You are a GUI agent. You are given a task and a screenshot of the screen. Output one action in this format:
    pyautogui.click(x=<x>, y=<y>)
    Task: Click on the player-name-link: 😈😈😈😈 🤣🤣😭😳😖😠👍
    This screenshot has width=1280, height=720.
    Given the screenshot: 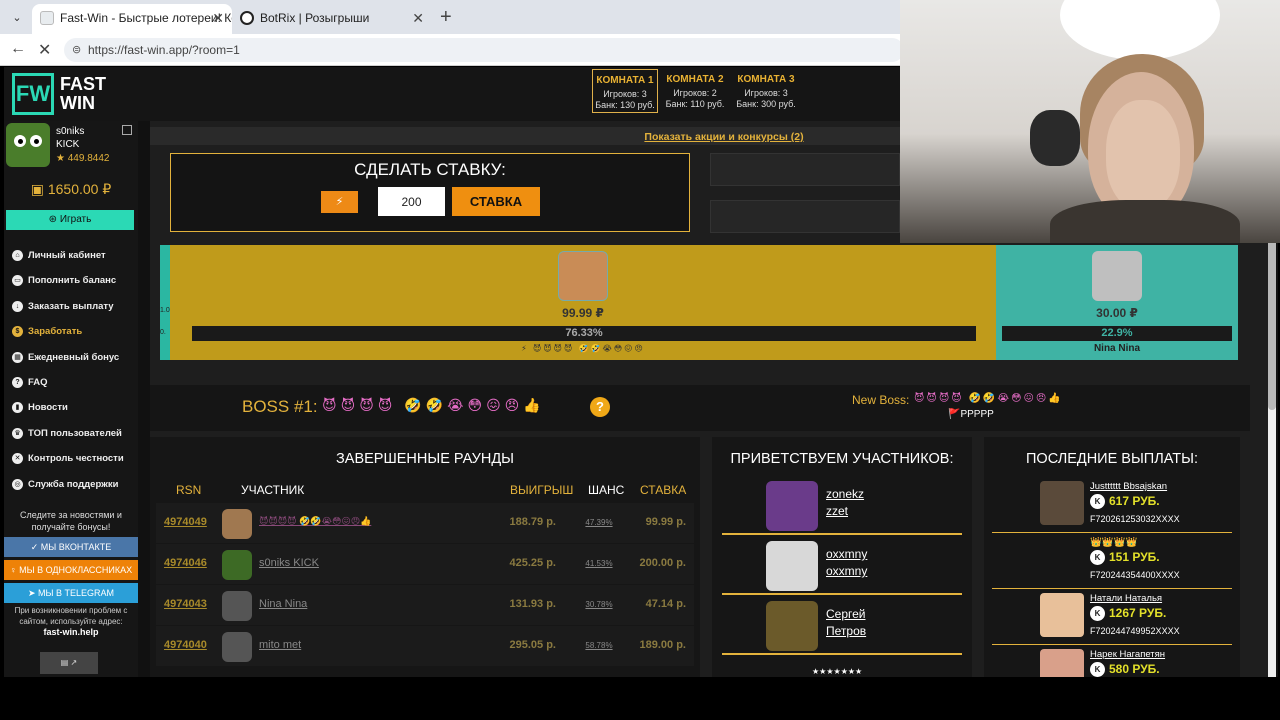 What is the action you would take?
    pyautogui.click(x=315, y=521)
    